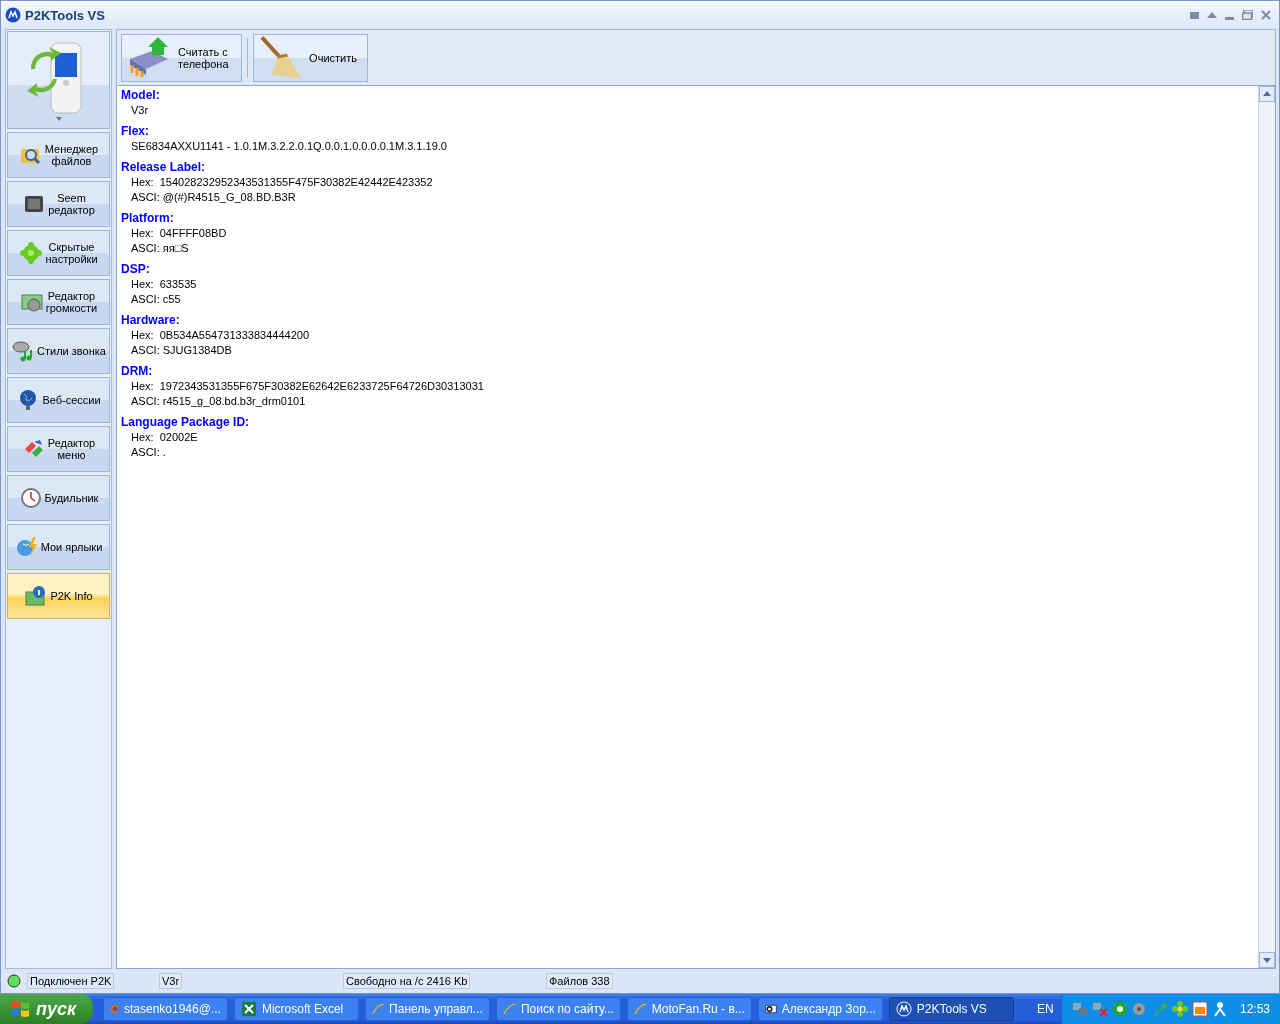 The height and width of the screenshot is (1024, 1280). Describe the element at coordinates (1266, 15) in the screenshot. I see `close-icon` at that location.